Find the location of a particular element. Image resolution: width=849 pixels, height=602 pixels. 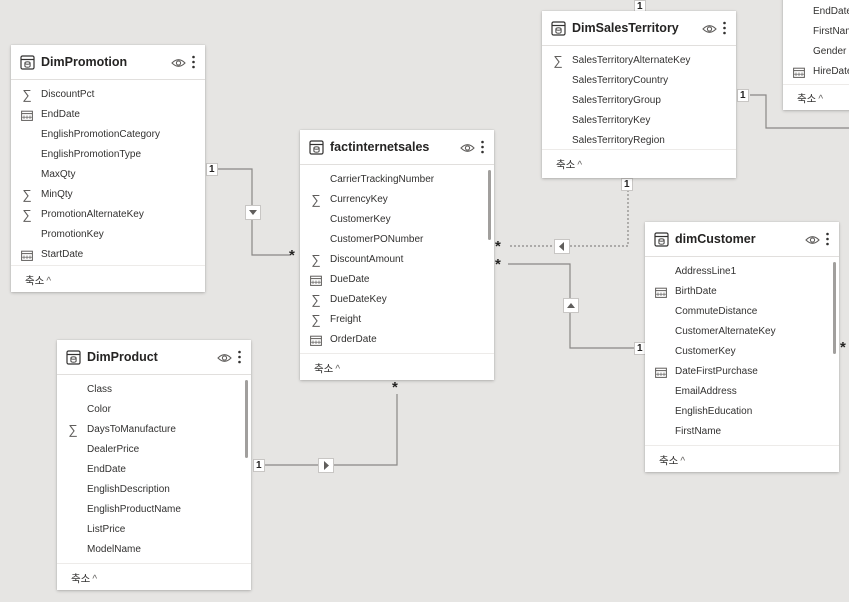

field-name: SalesTerritoryAlternateKey is located at coordinates (631, 60).